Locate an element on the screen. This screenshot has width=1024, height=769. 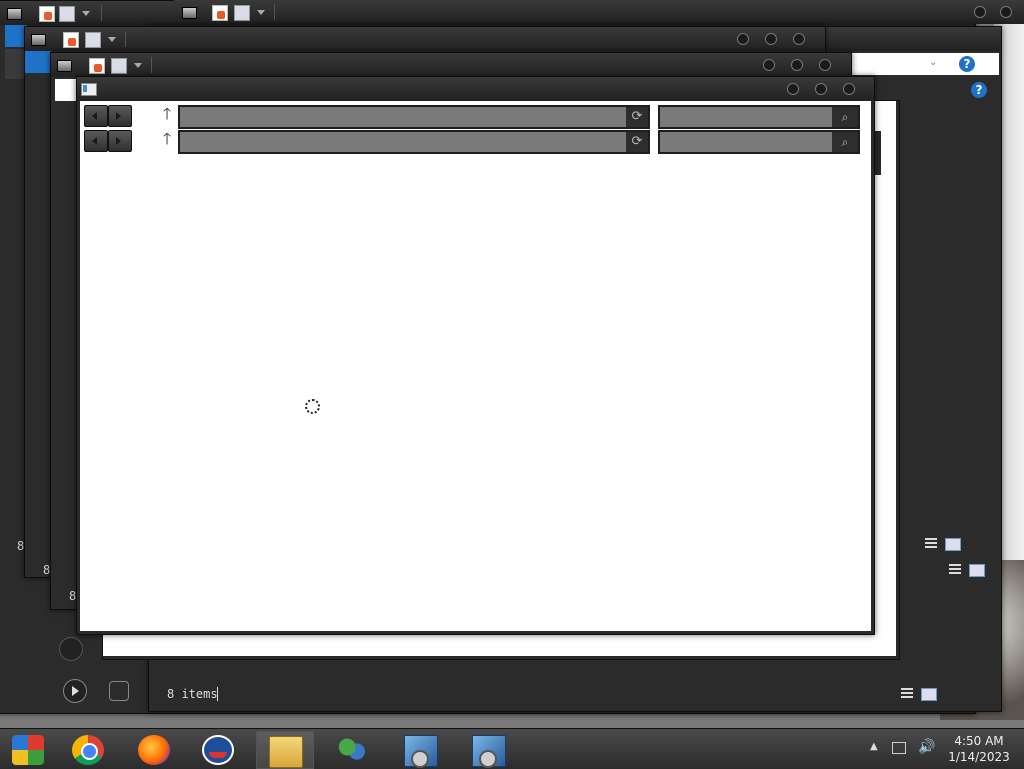
windows-logo-icon is located at coordinates (28, 750).